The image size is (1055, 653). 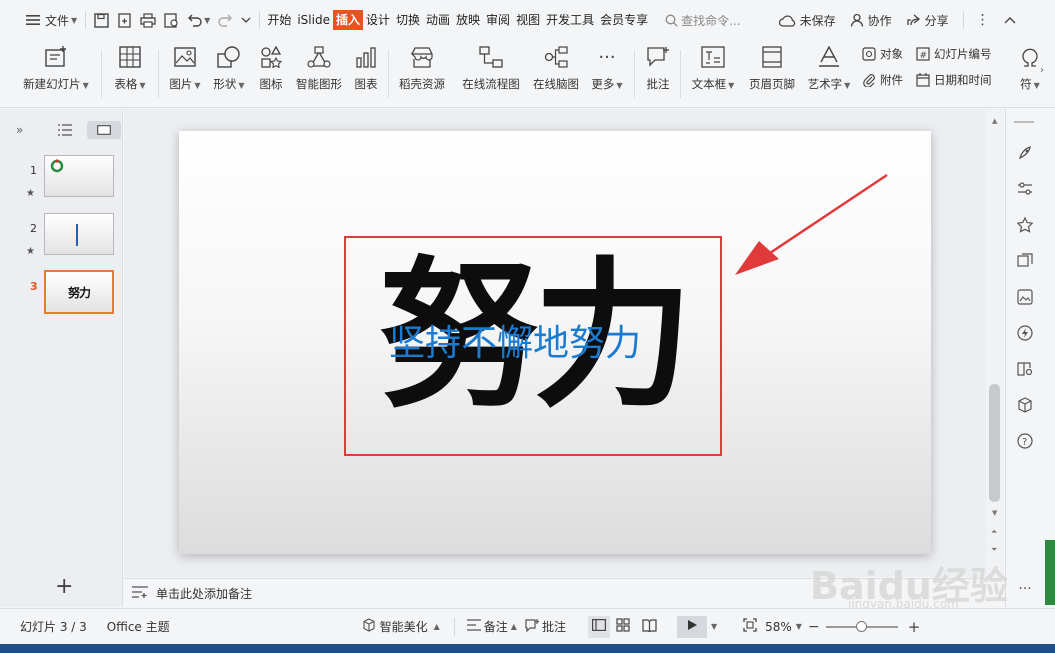 What do you see at coordinates (148, 20) in the screenshot?
I see `print-button` at bounding box center [148, 20].